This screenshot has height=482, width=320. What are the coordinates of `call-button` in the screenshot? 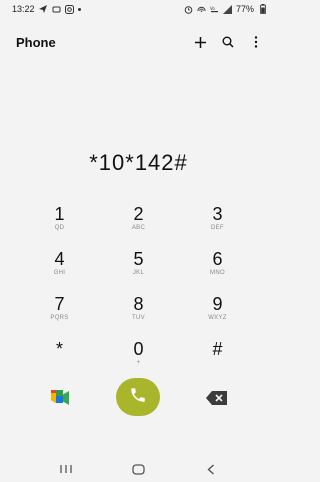 It's located at (138, 397).